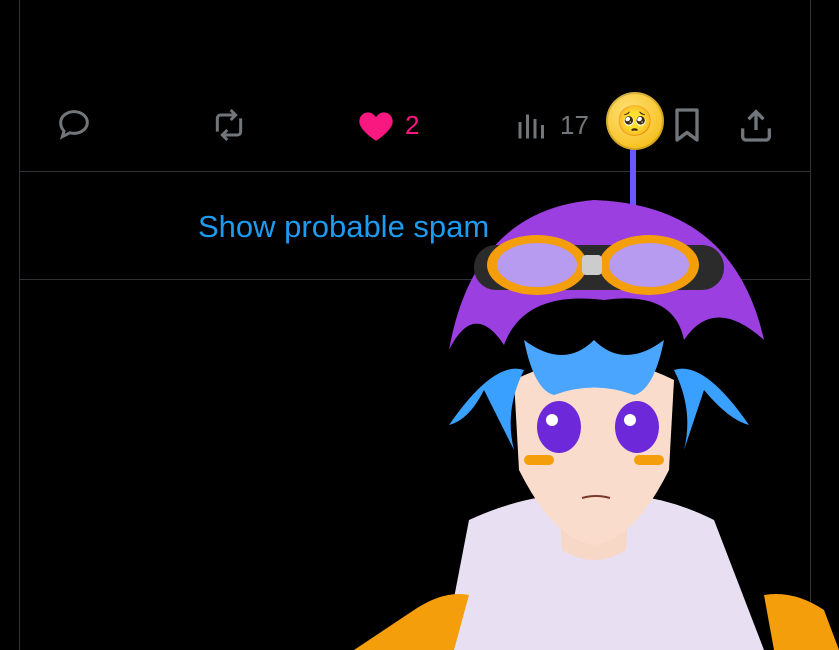  I want to click on right-eye, so click(637, 427).